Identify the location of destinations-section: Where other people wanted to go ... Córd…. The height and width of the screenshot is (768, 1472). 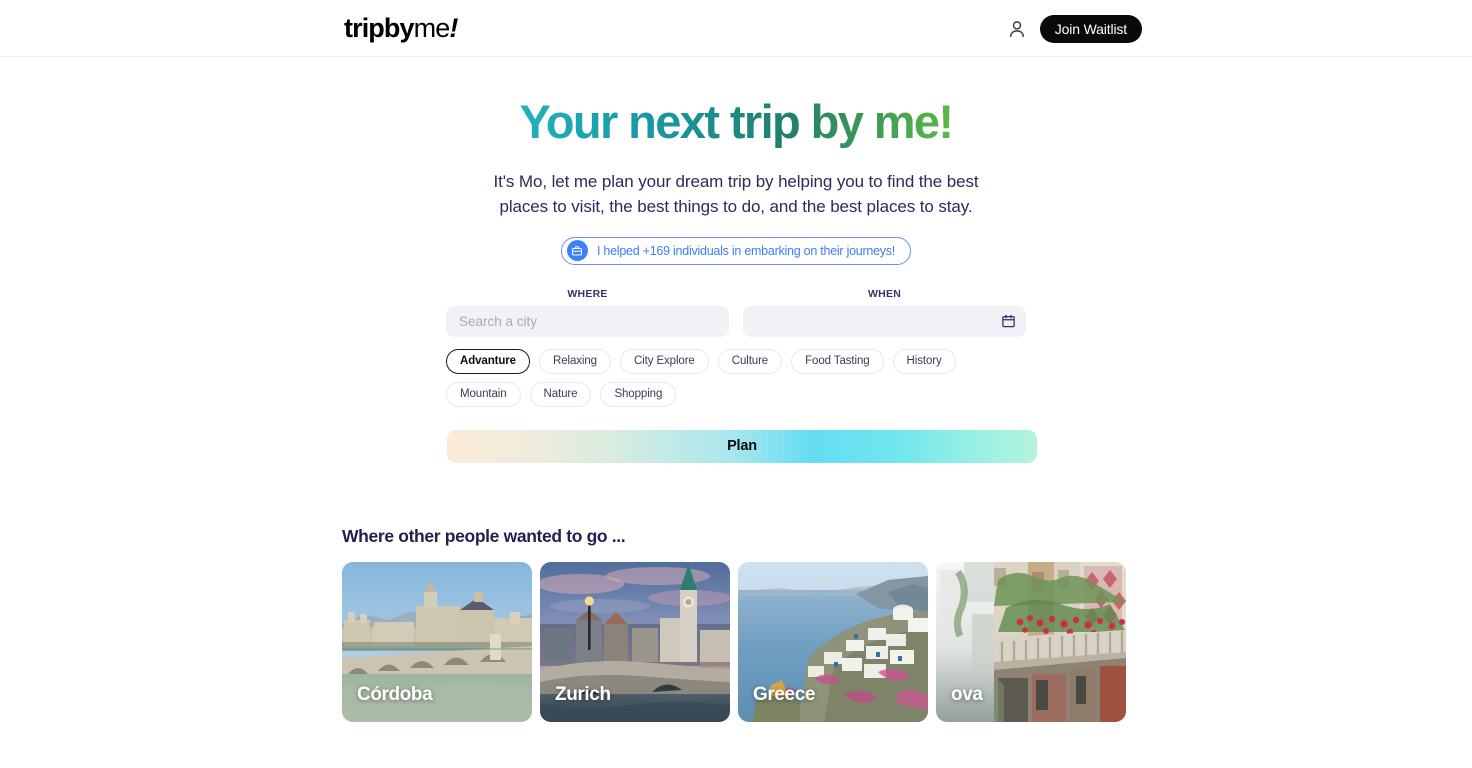
(735, 624).